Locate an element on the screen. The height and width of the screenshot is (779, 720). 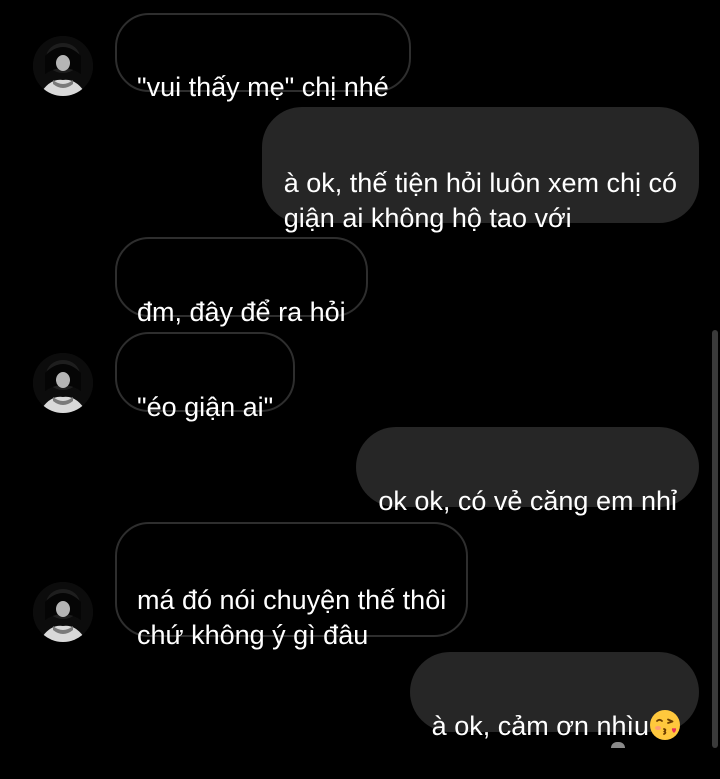
kissing-face-with-heart-emoji is located at coordinates (665, 725).